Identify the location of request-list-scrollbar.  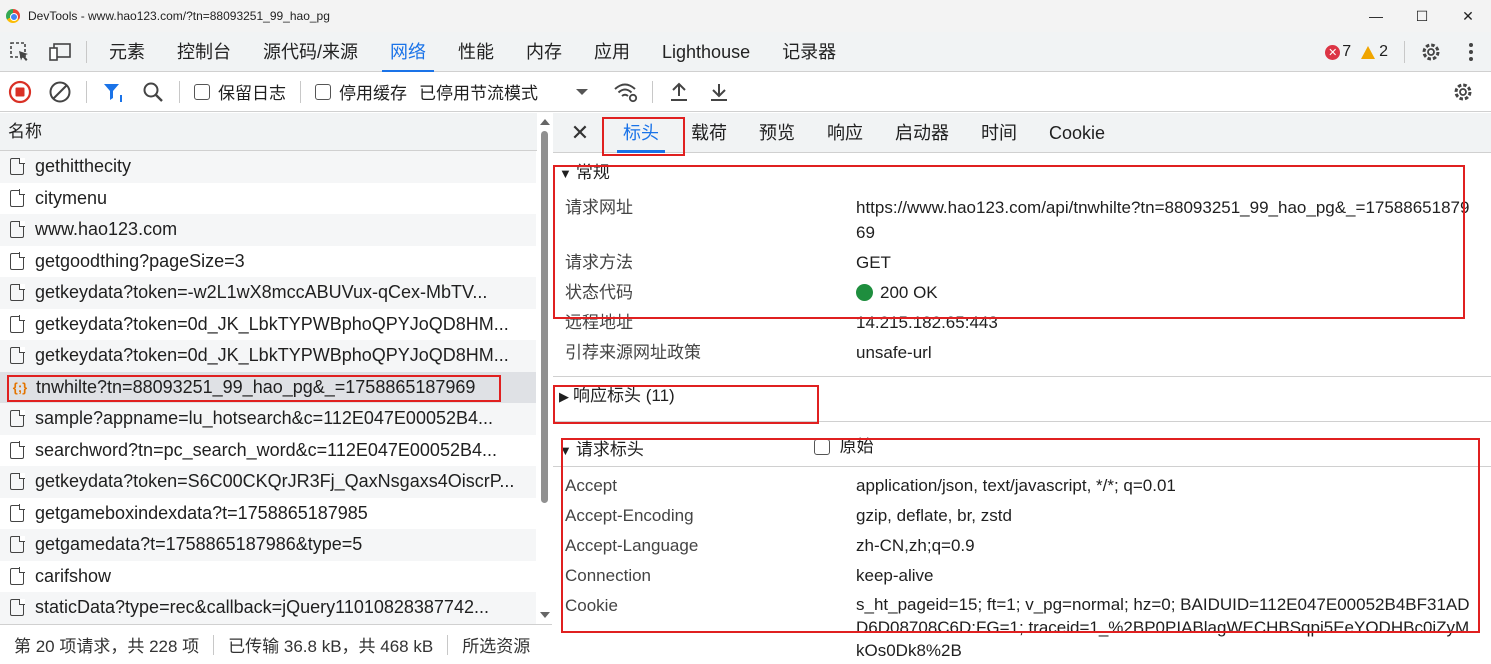
(544, 368).